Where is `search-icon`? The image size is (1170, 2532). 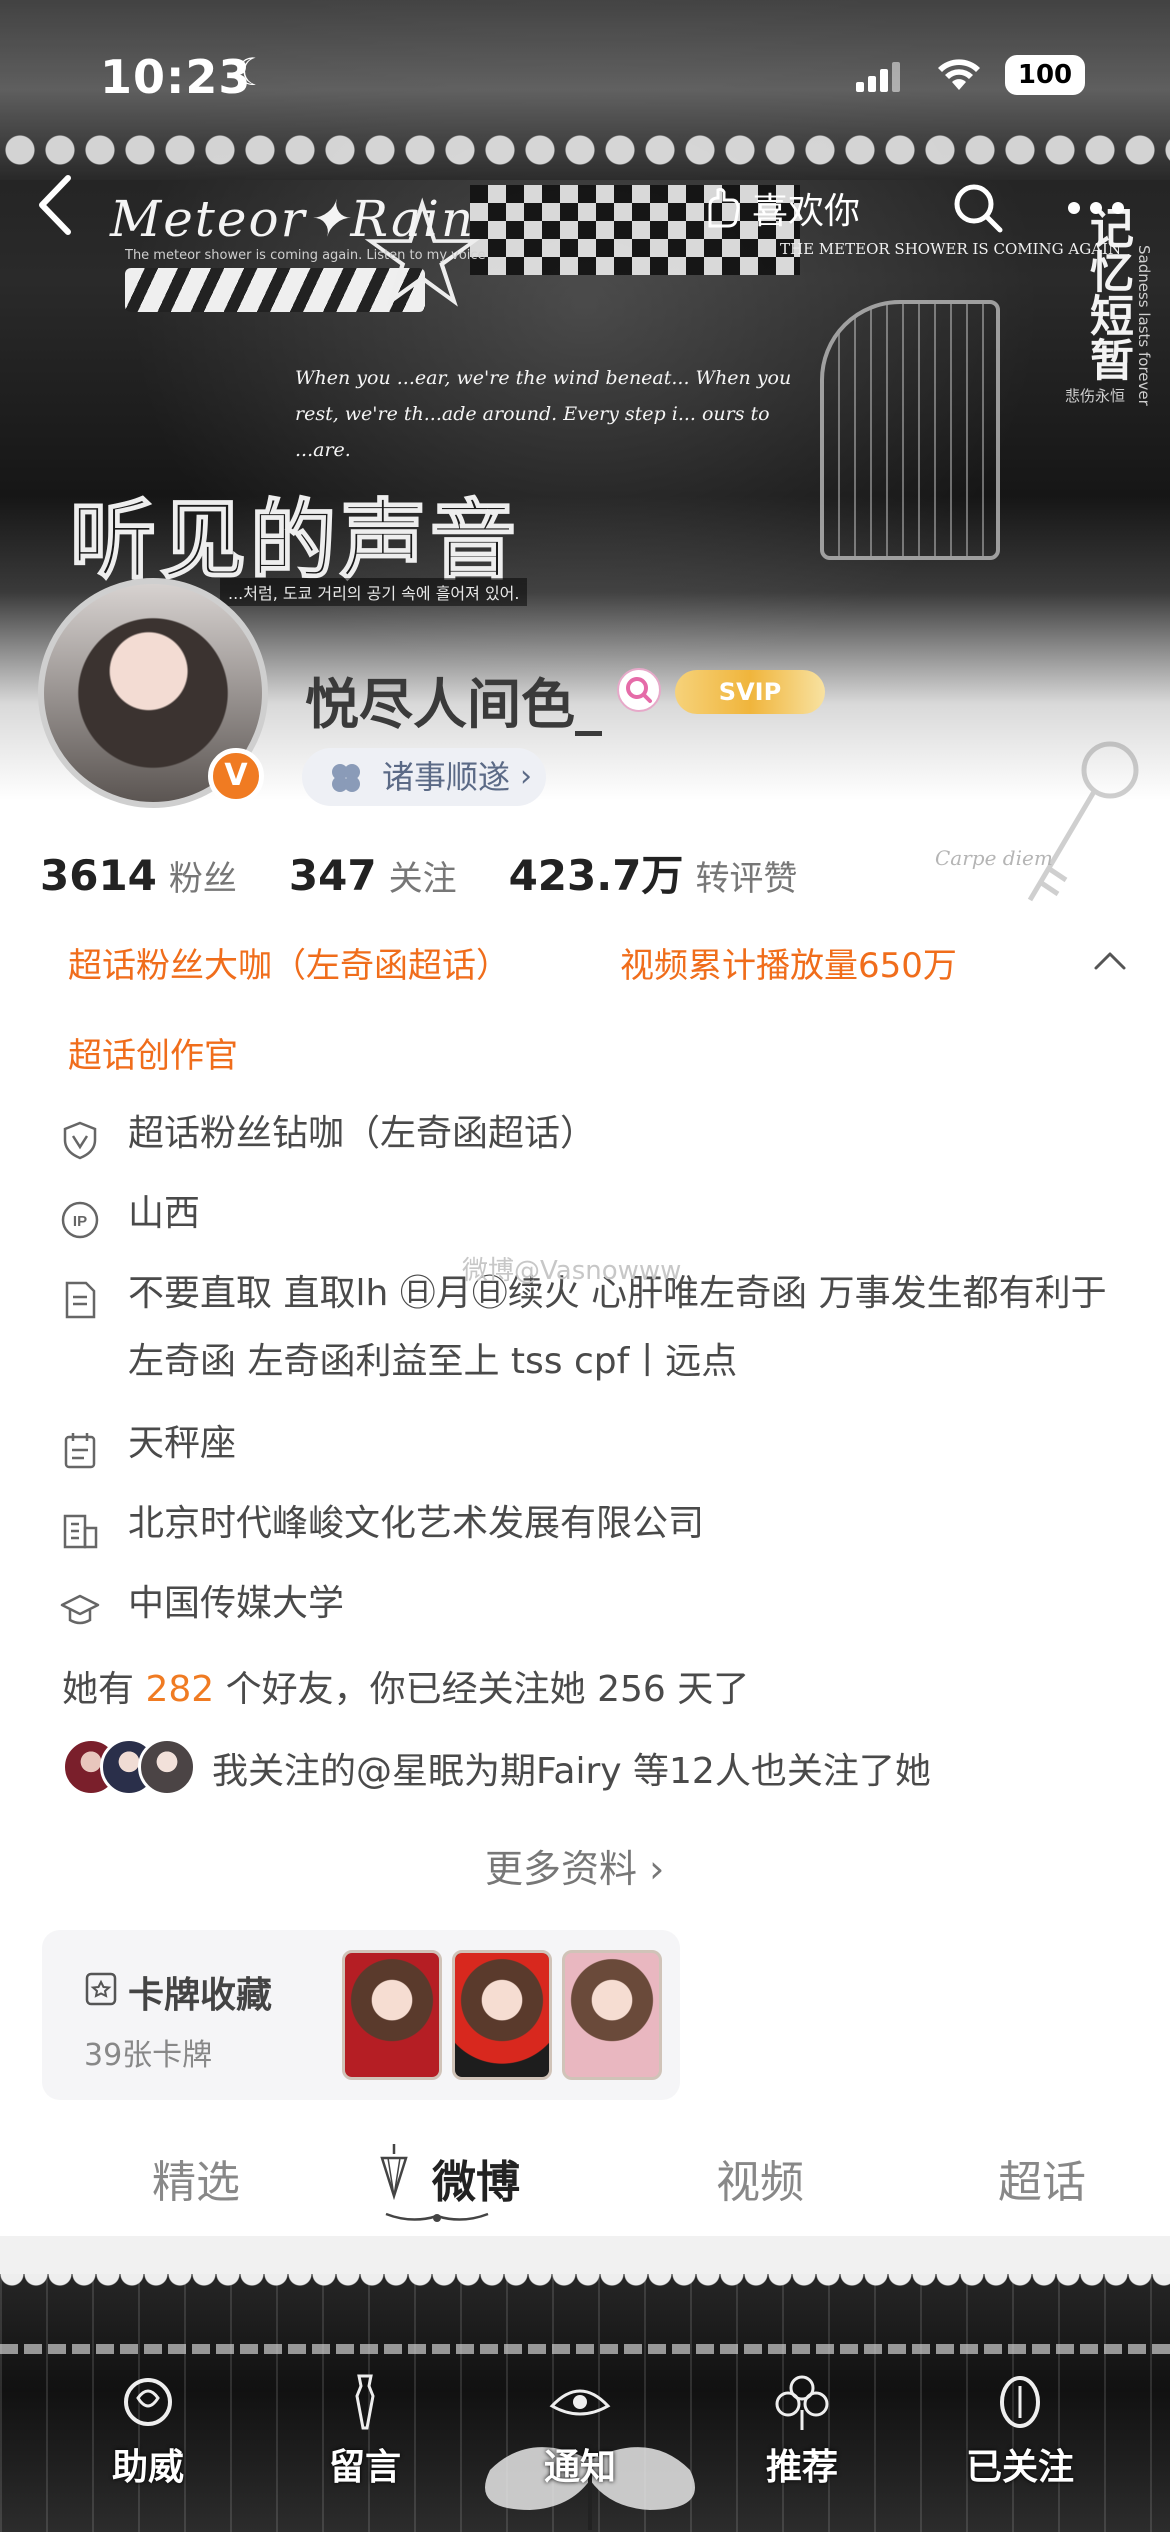 search-icon is located at coordinates (978, 208).